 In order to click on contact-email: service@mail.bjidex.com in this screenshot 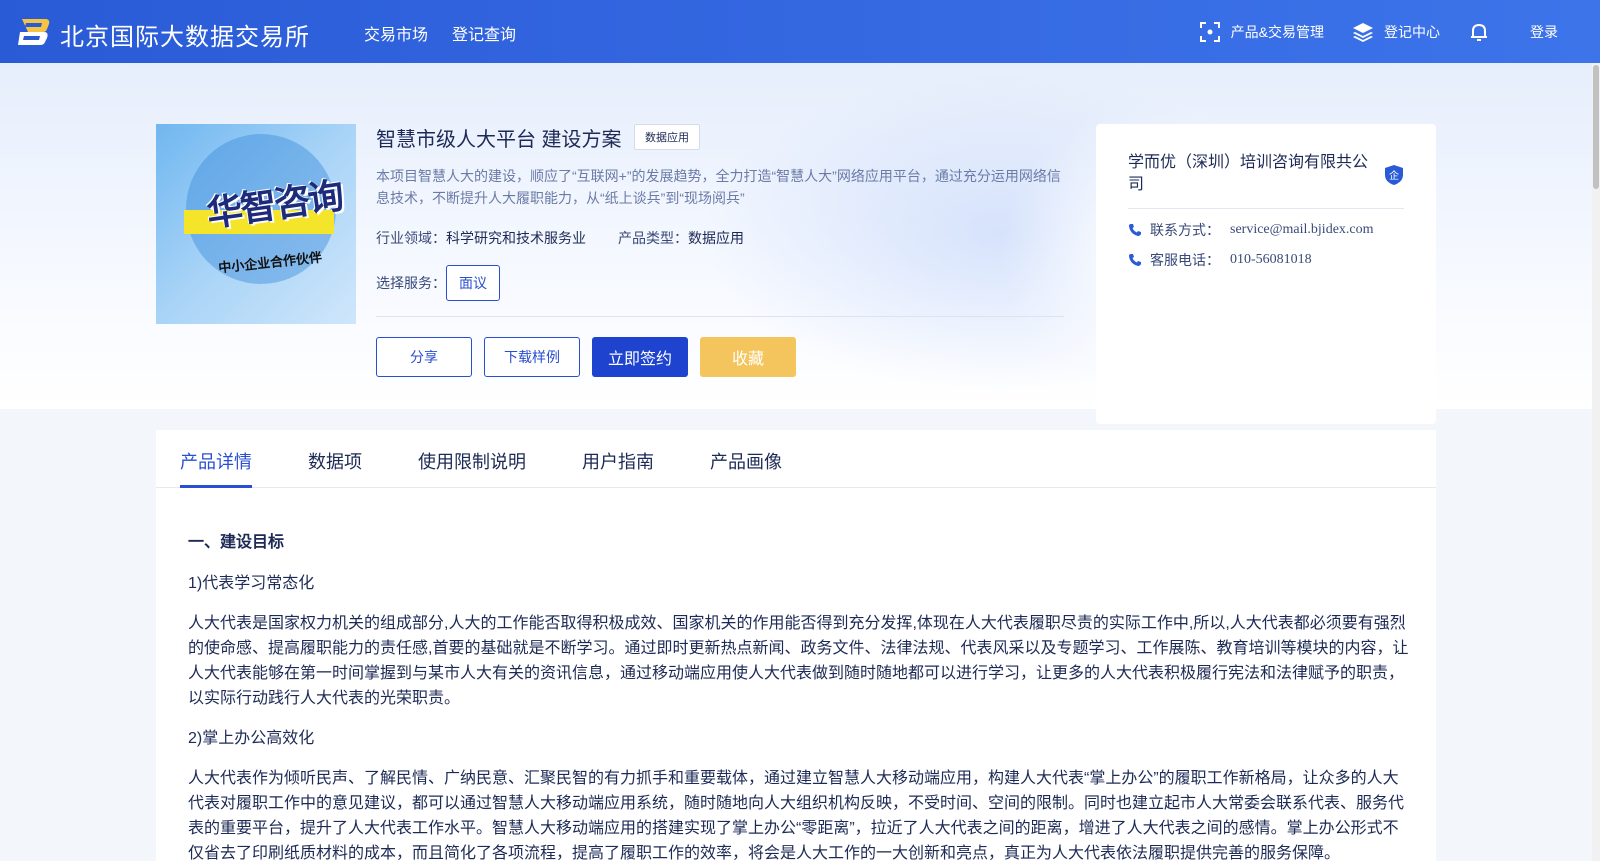, I will do `click(1302, 230)`.